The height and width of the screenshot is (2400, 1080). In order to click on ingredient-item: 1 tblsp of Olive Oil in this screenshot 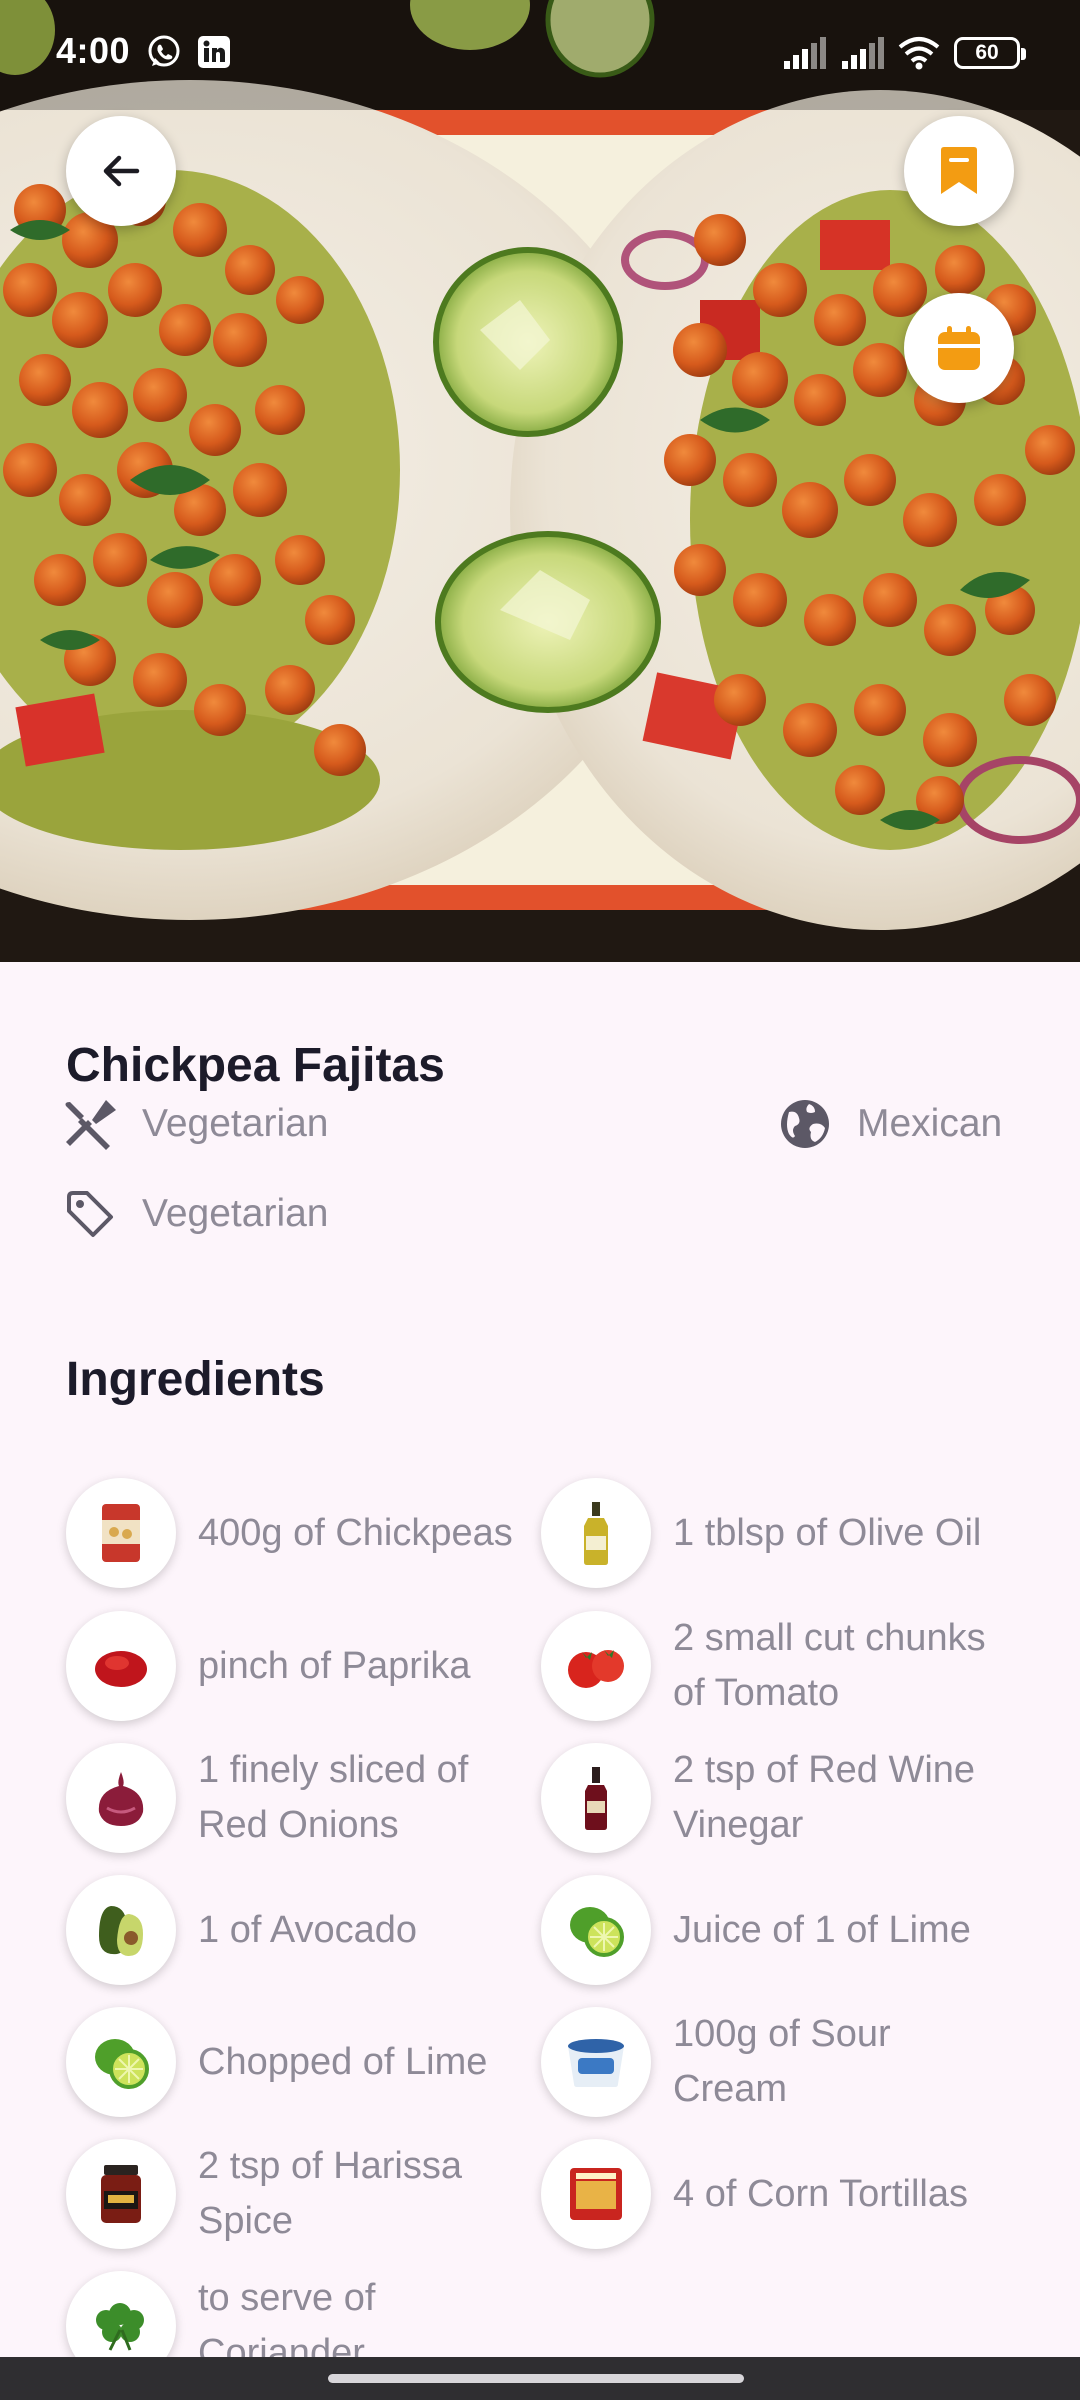, I will do `click(776, 1533)`.